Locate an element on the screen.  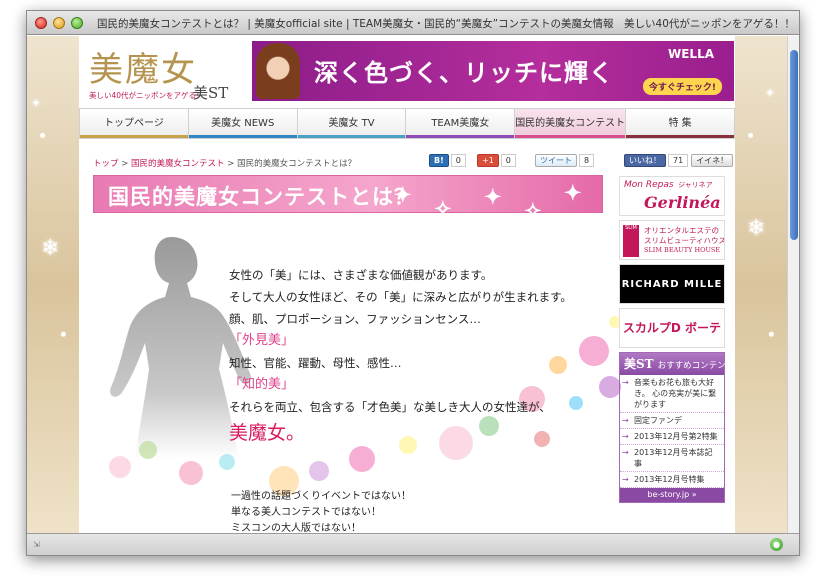
scrollbar-thumb is located at coordinates (794, 145).